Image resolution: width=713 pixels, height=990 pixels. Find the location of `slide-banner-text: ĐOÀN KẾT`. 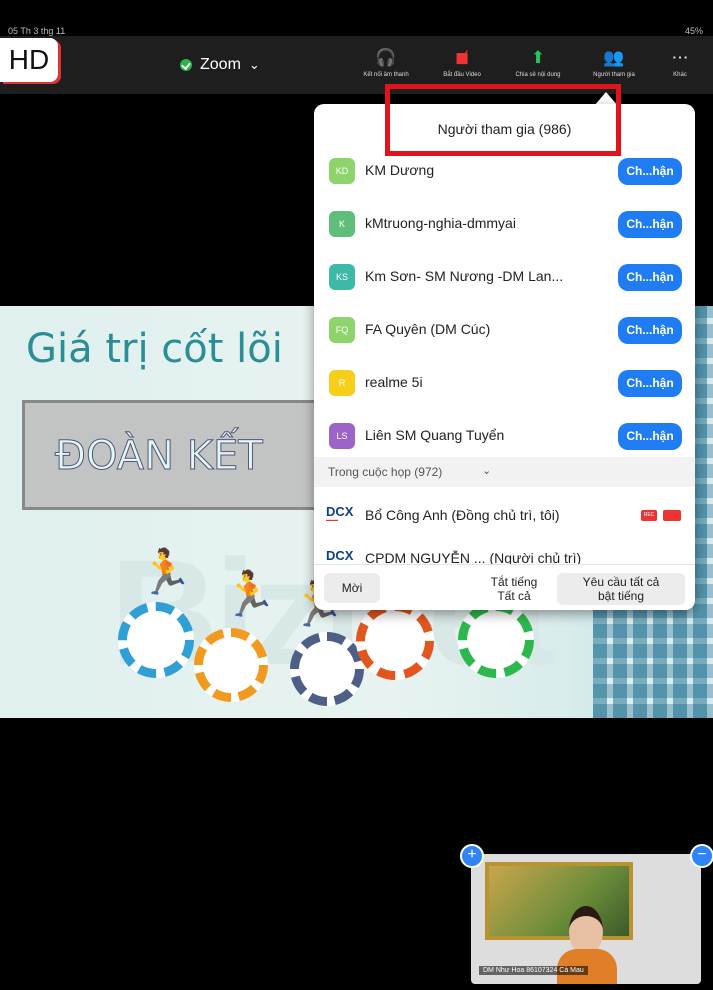

slide-banner-text: ĐOÀN KẾT is located at coordinates (159, 456).